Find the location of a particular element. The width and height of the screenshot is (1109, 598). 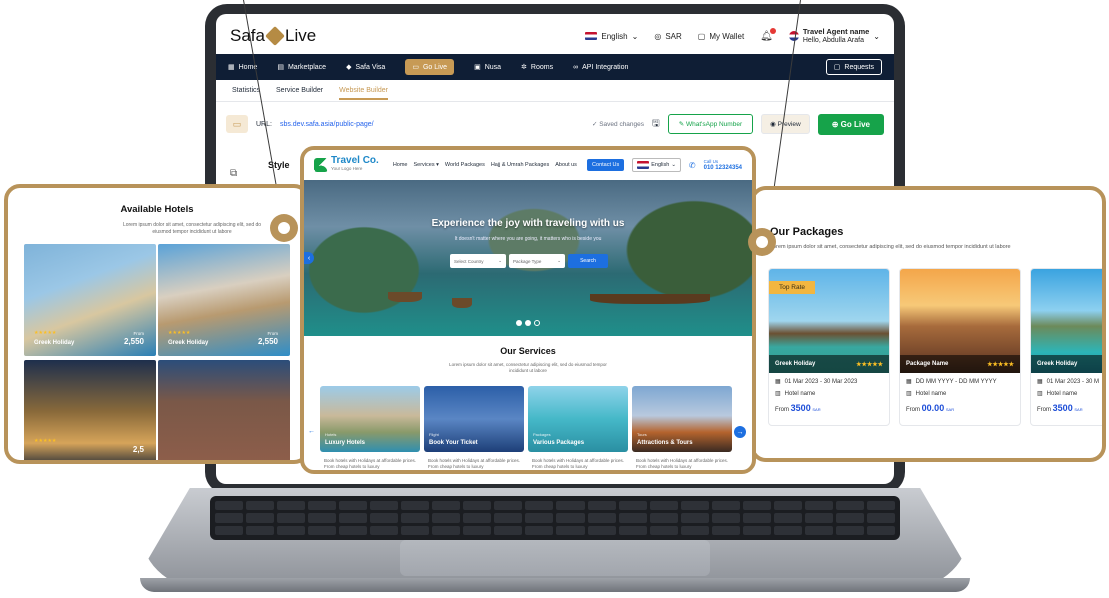

go-live-button: ⊕ Go Live is located at coordinates (850, 124).